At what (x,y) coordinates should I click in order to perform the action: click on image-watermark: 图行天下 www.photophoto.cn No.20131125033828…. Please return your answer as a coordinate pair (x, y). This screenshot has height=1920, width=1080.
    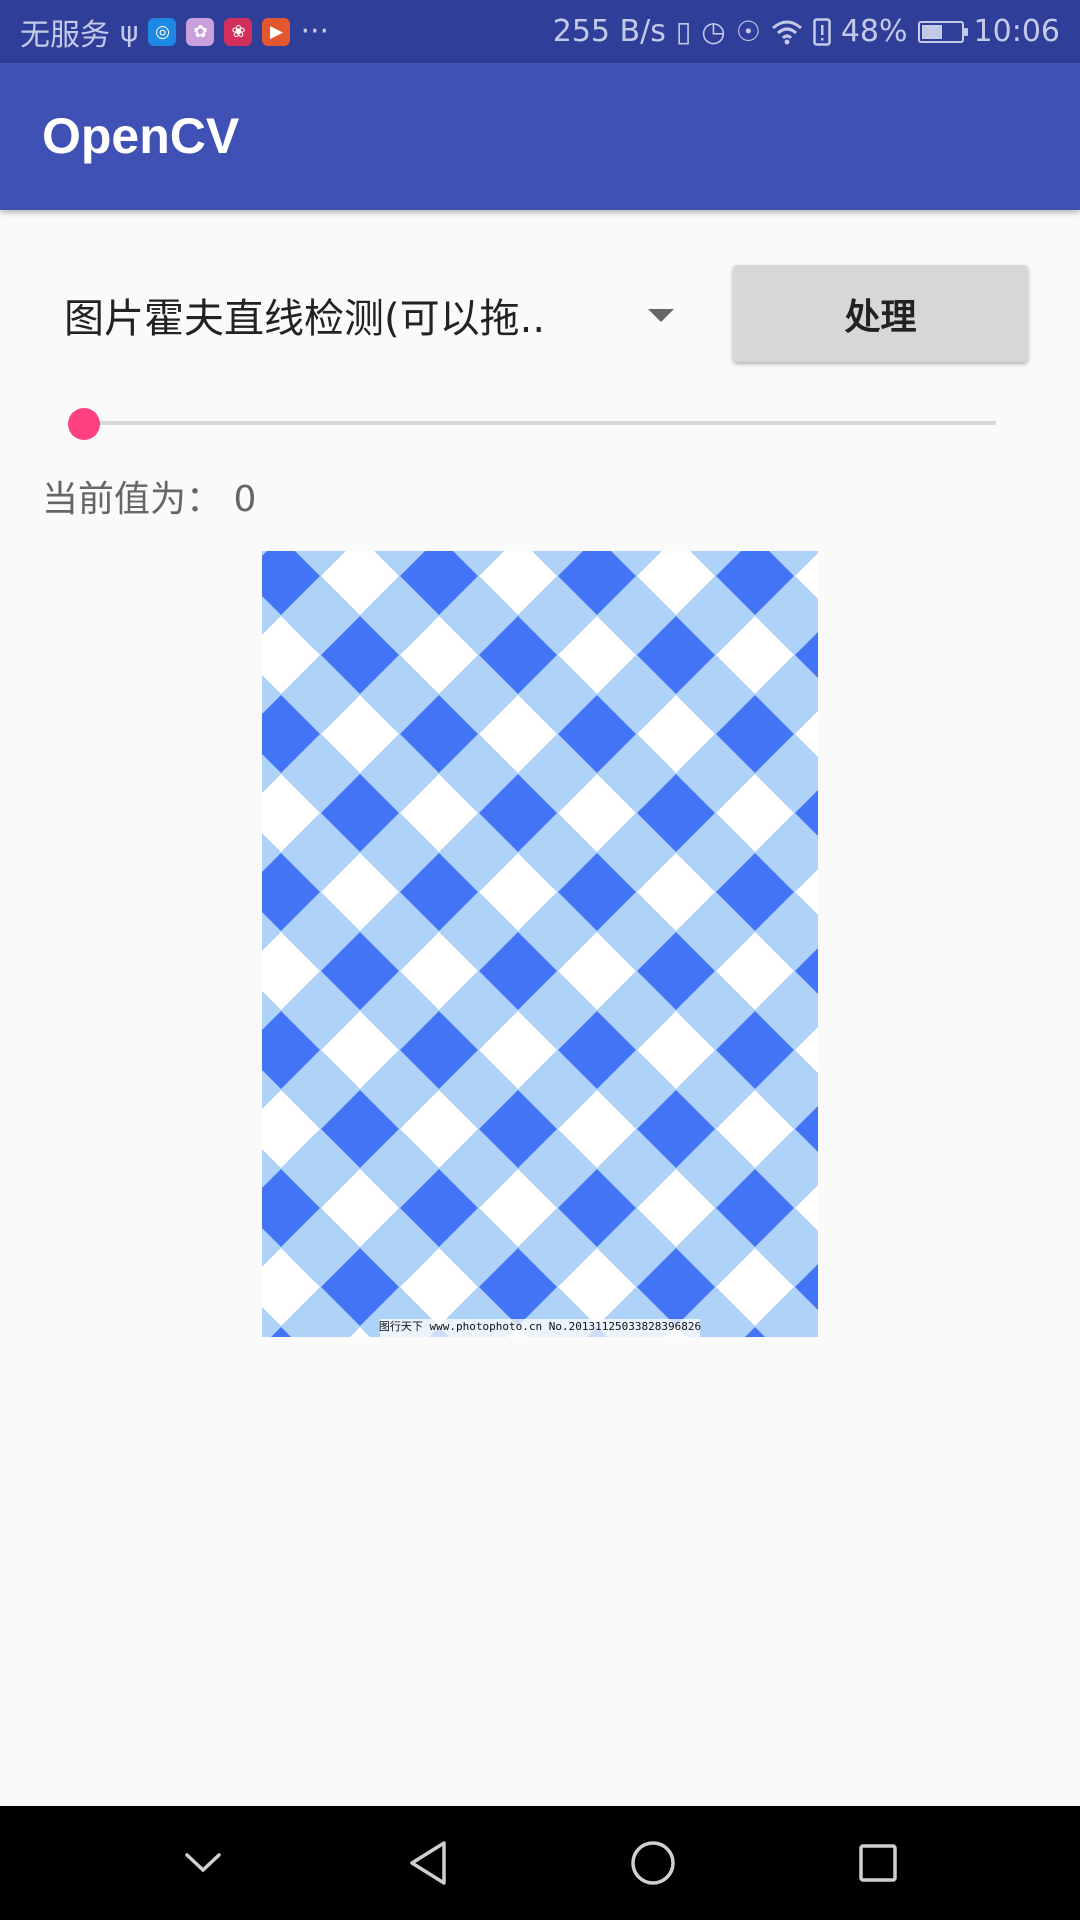
    Looking at the image, I should click on (540, 1326).